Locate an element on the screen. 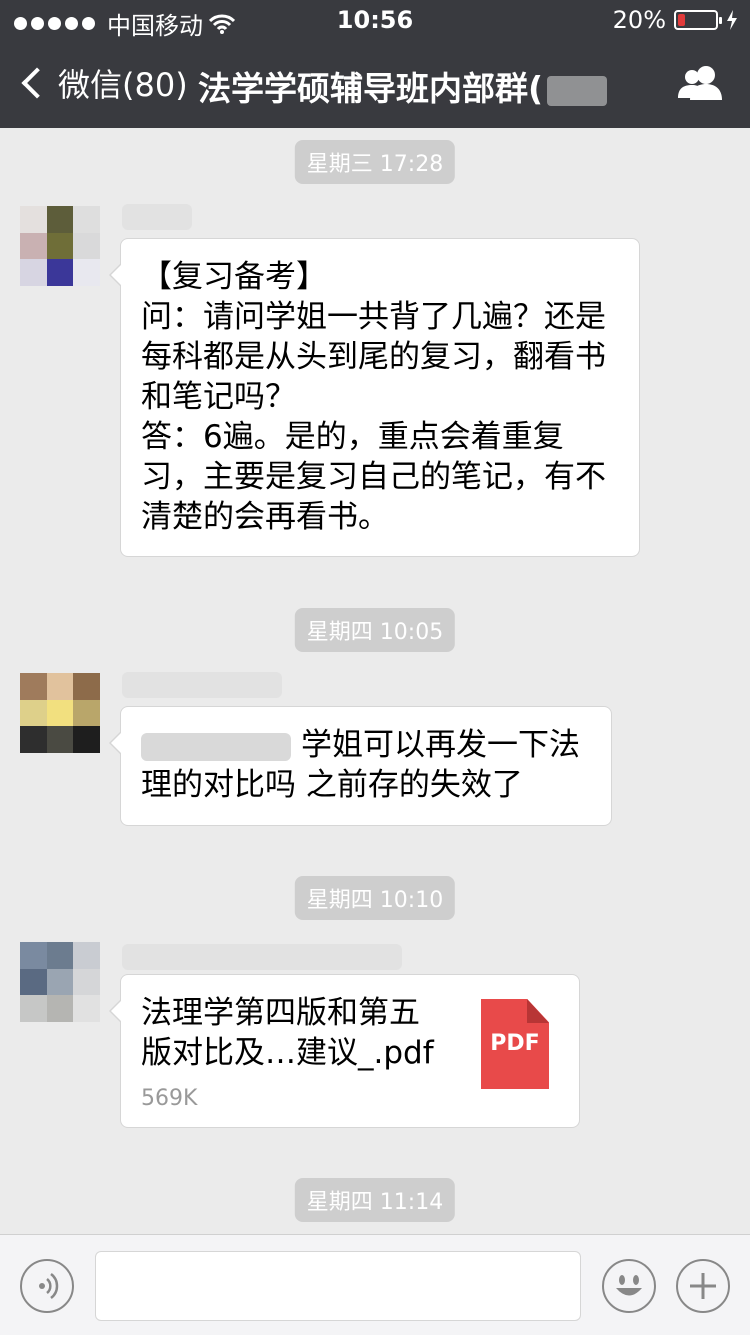 The width and height of the screenshot is (750, 1335). chat-title: 法学学硕辅导班内部群( is located at coordinates (423, 86).